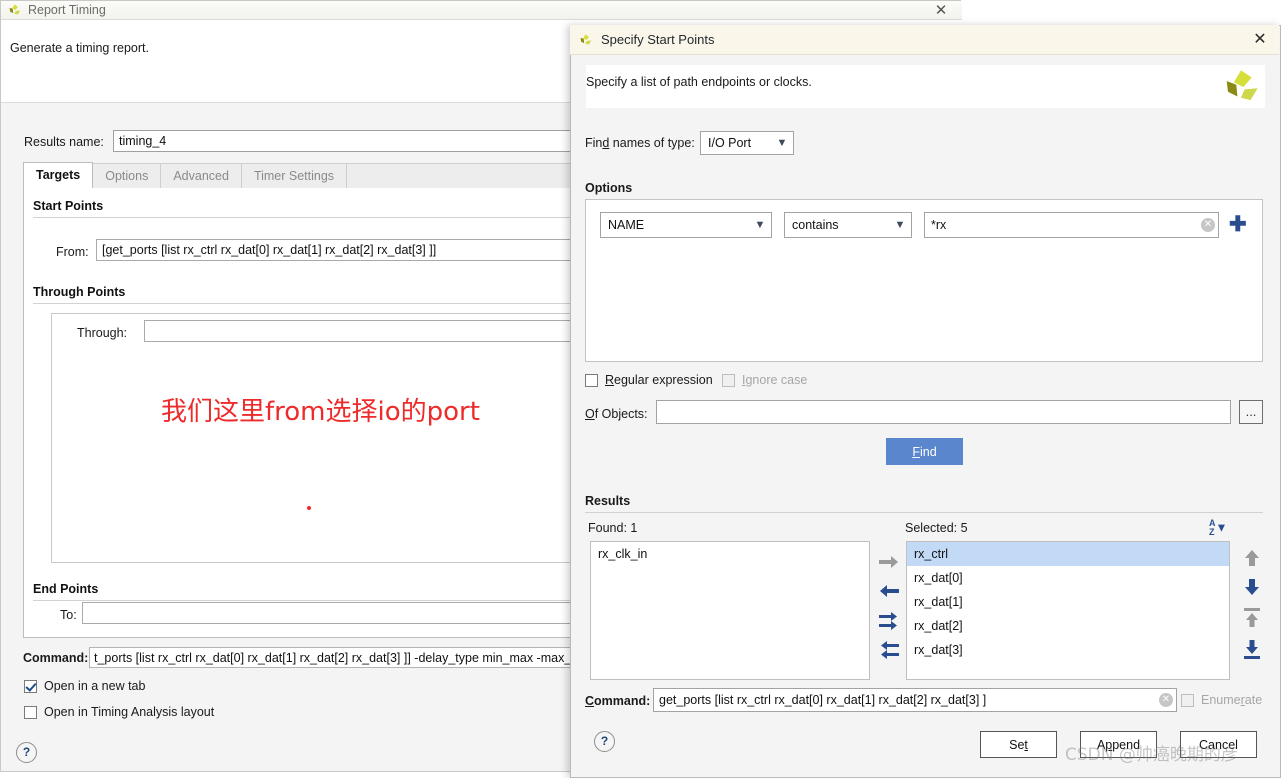  I want to click on move-up-arrow-icon, so click(1252, 558).